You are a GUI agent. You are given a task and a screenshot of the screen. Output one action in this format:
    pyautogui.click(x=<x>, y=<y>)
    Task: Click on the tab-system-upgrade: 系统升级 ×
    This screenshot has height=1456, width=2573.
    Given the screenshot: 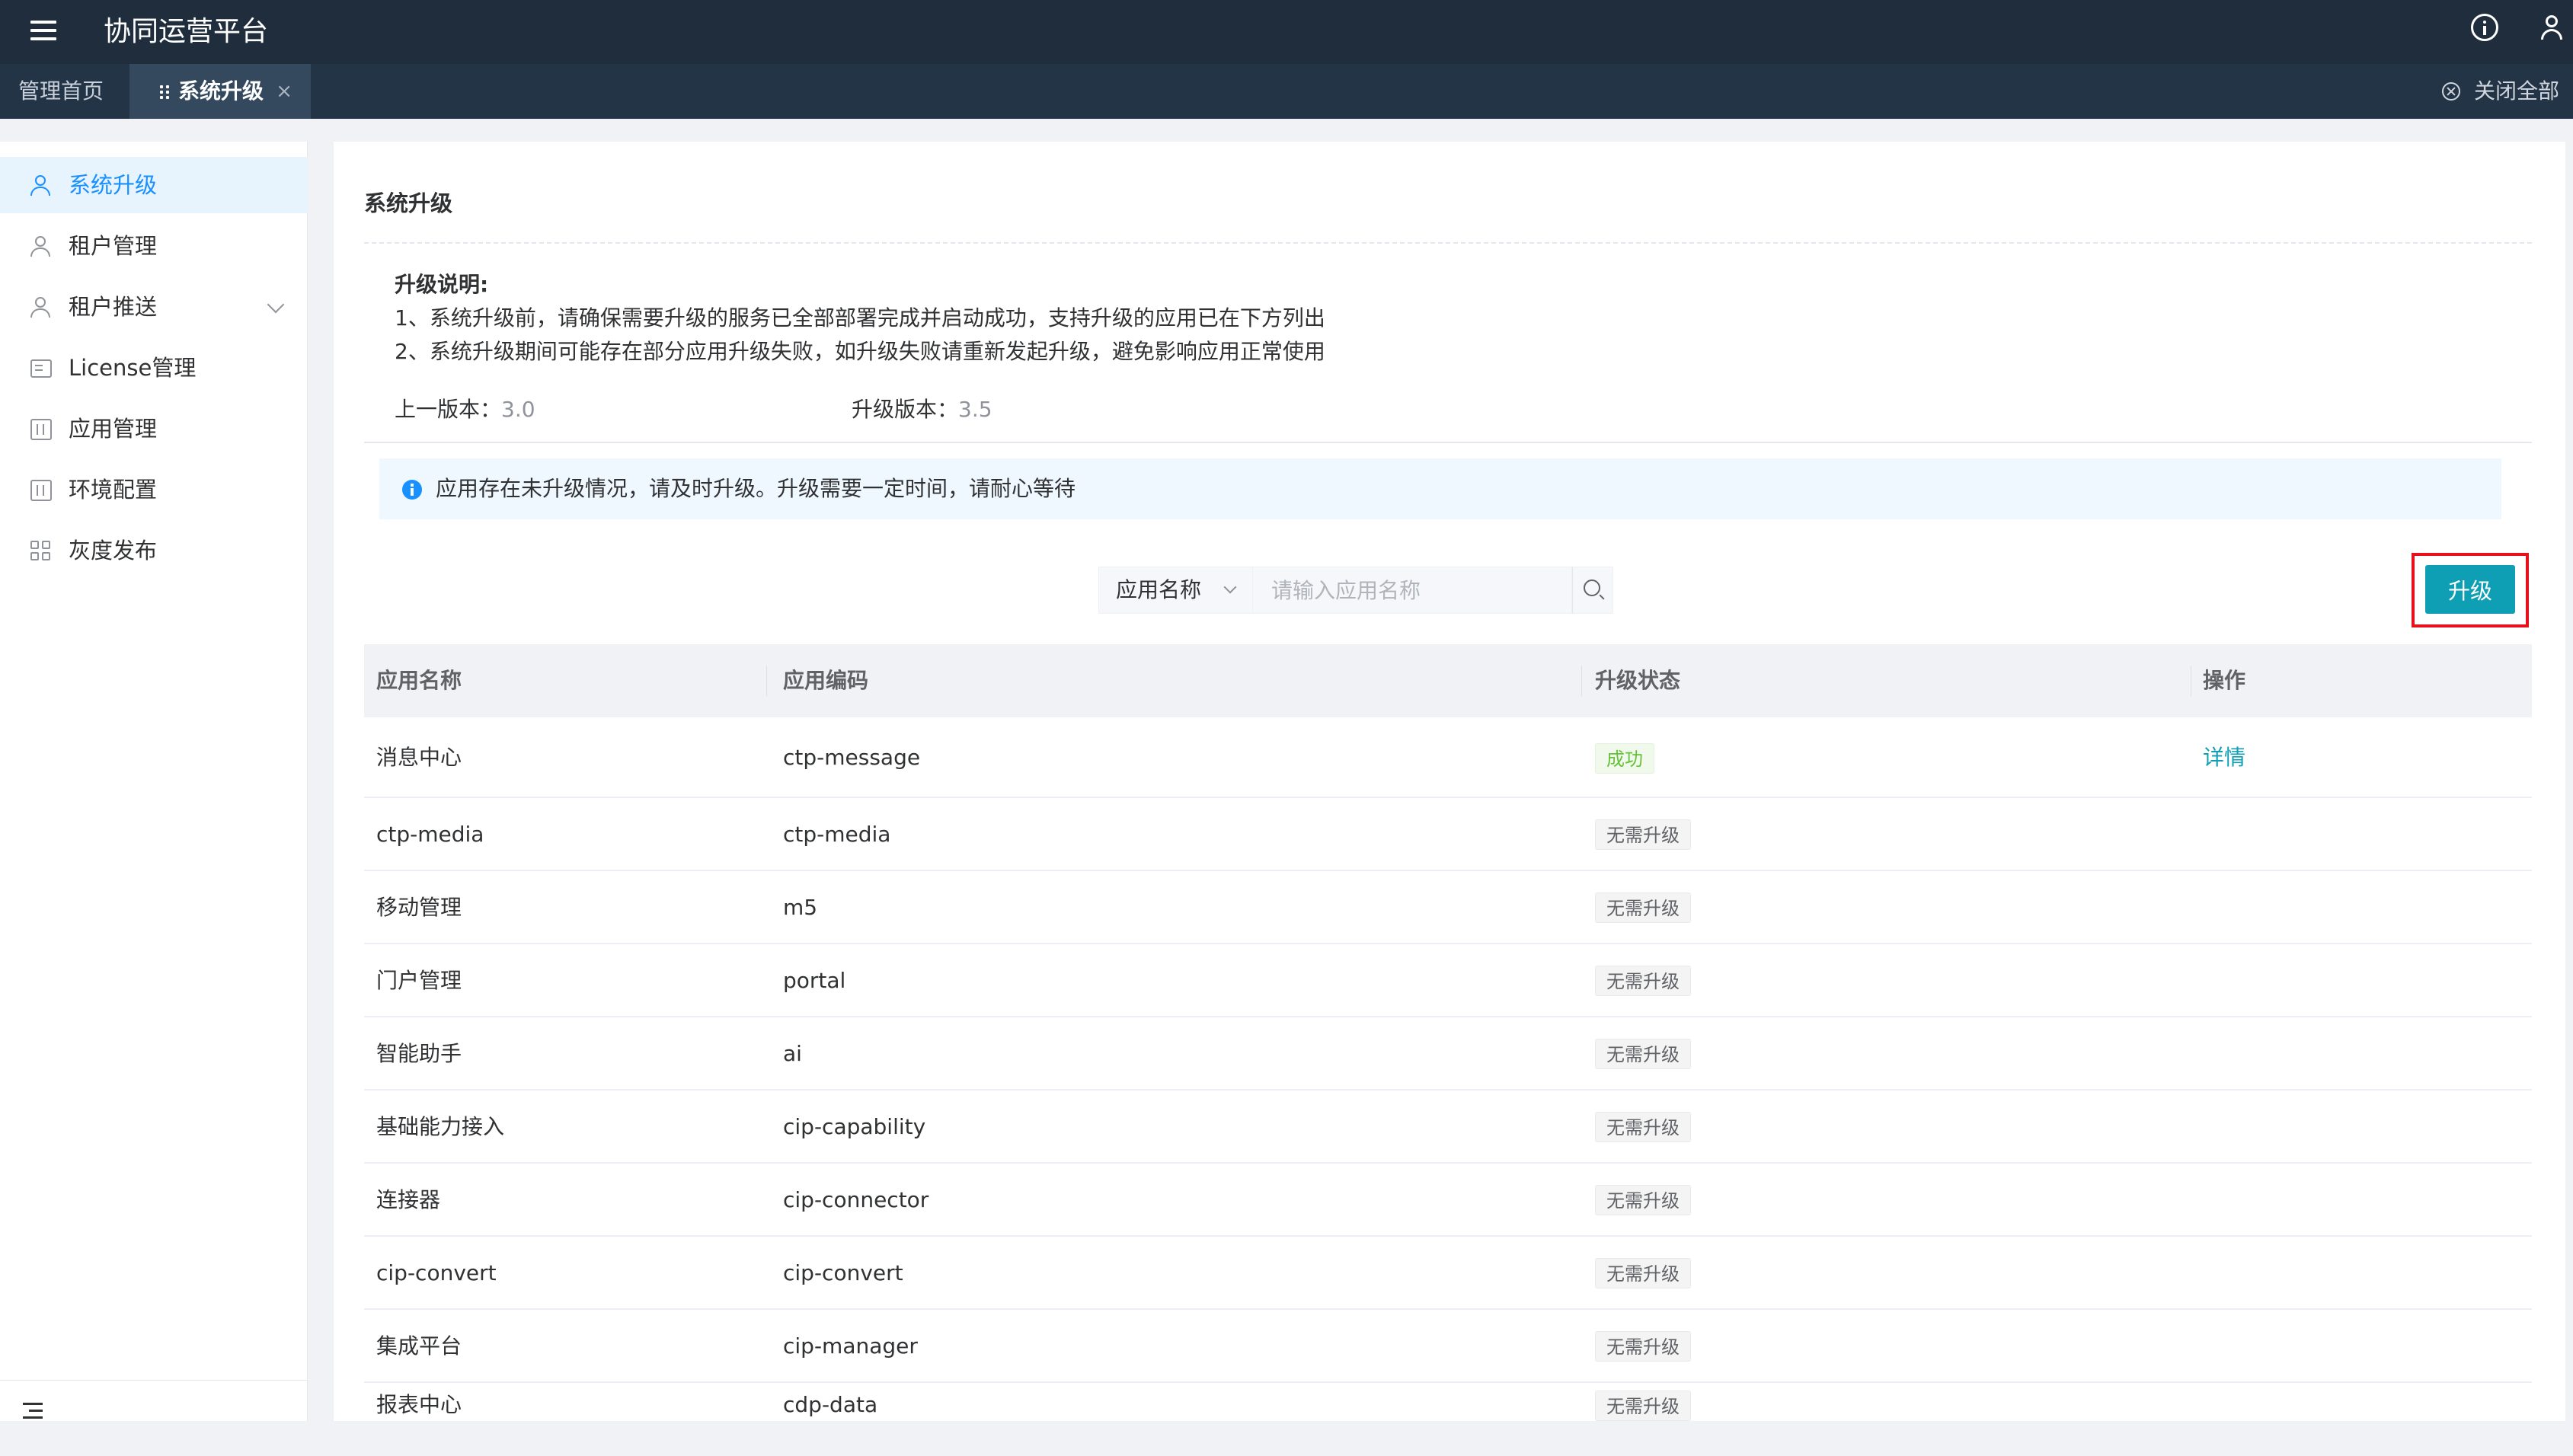 What is the action you would take?
    pyautogui.click(x=220, y=91)
    